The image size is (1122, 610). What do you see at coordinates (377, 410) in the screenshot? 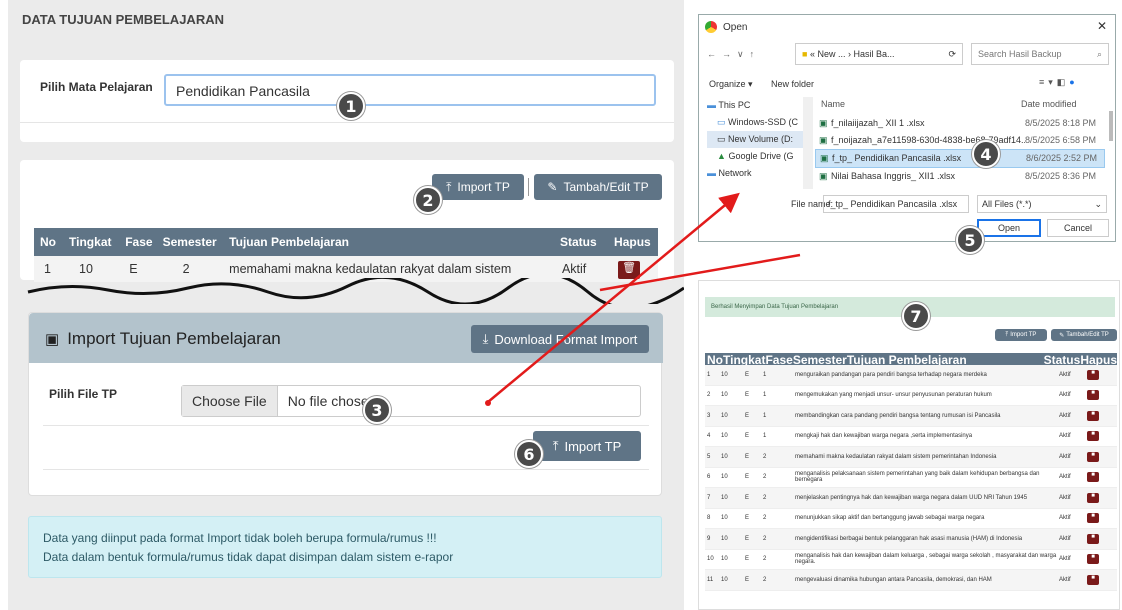
I see `step-badge-3: 3` at bounding box center [377, 410].